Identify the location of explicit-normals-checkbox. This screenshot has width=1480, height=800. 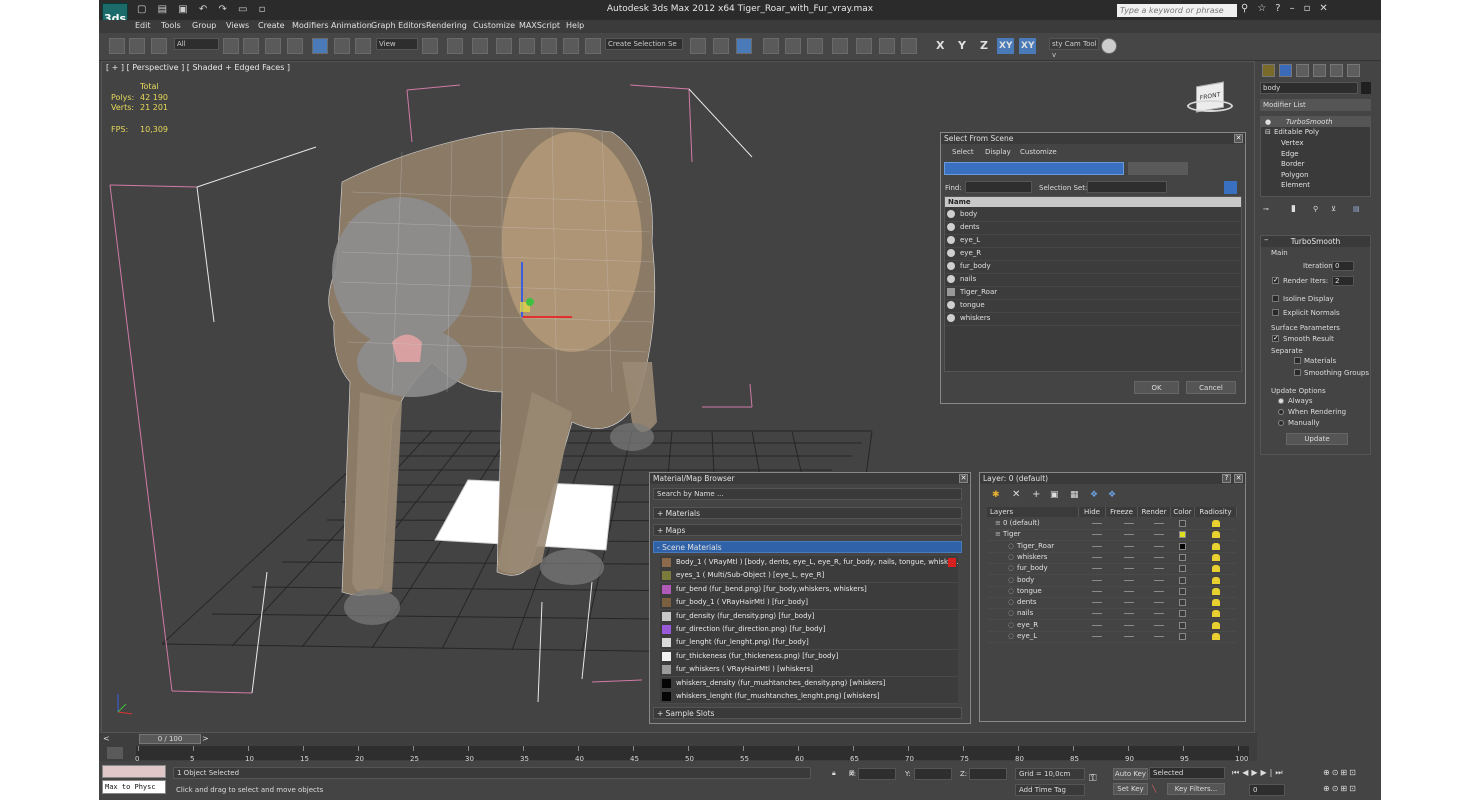
(1275, 312).